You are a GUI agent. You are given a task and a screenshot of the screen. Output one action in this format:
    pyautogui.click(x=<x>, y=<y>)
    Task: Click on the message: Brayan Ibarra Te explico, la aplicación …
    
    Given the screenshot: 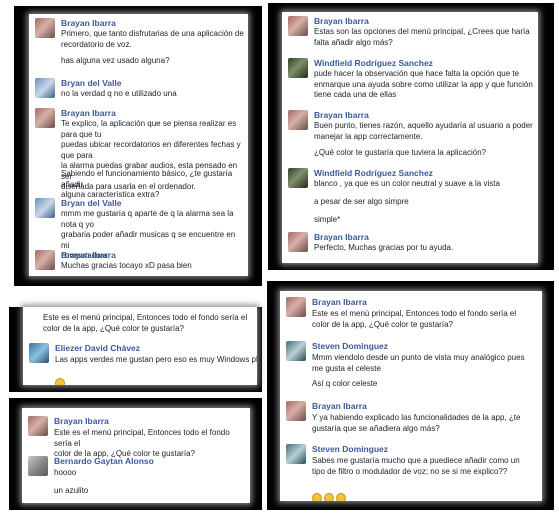 What is the action you would take?
    pyautogui.click(x=139, y=153)
    